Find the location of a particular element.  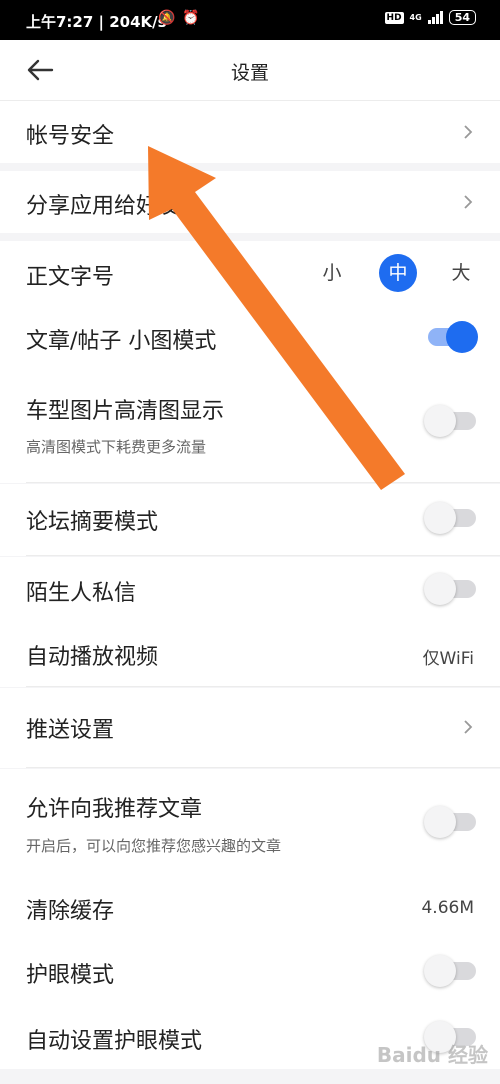

small-image-mode-label: 文章/帖子 小图模式 is located at coordinates (121, 341).